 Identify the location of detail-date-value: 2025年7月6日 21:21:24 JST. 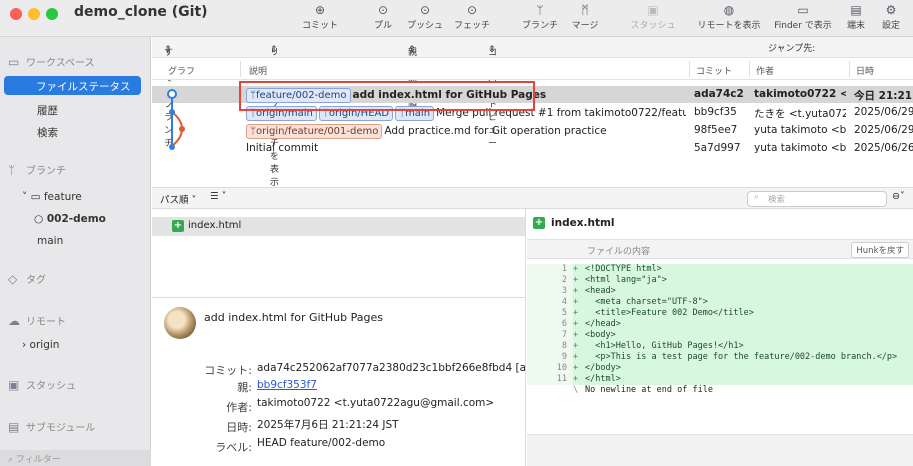
(328, 425).